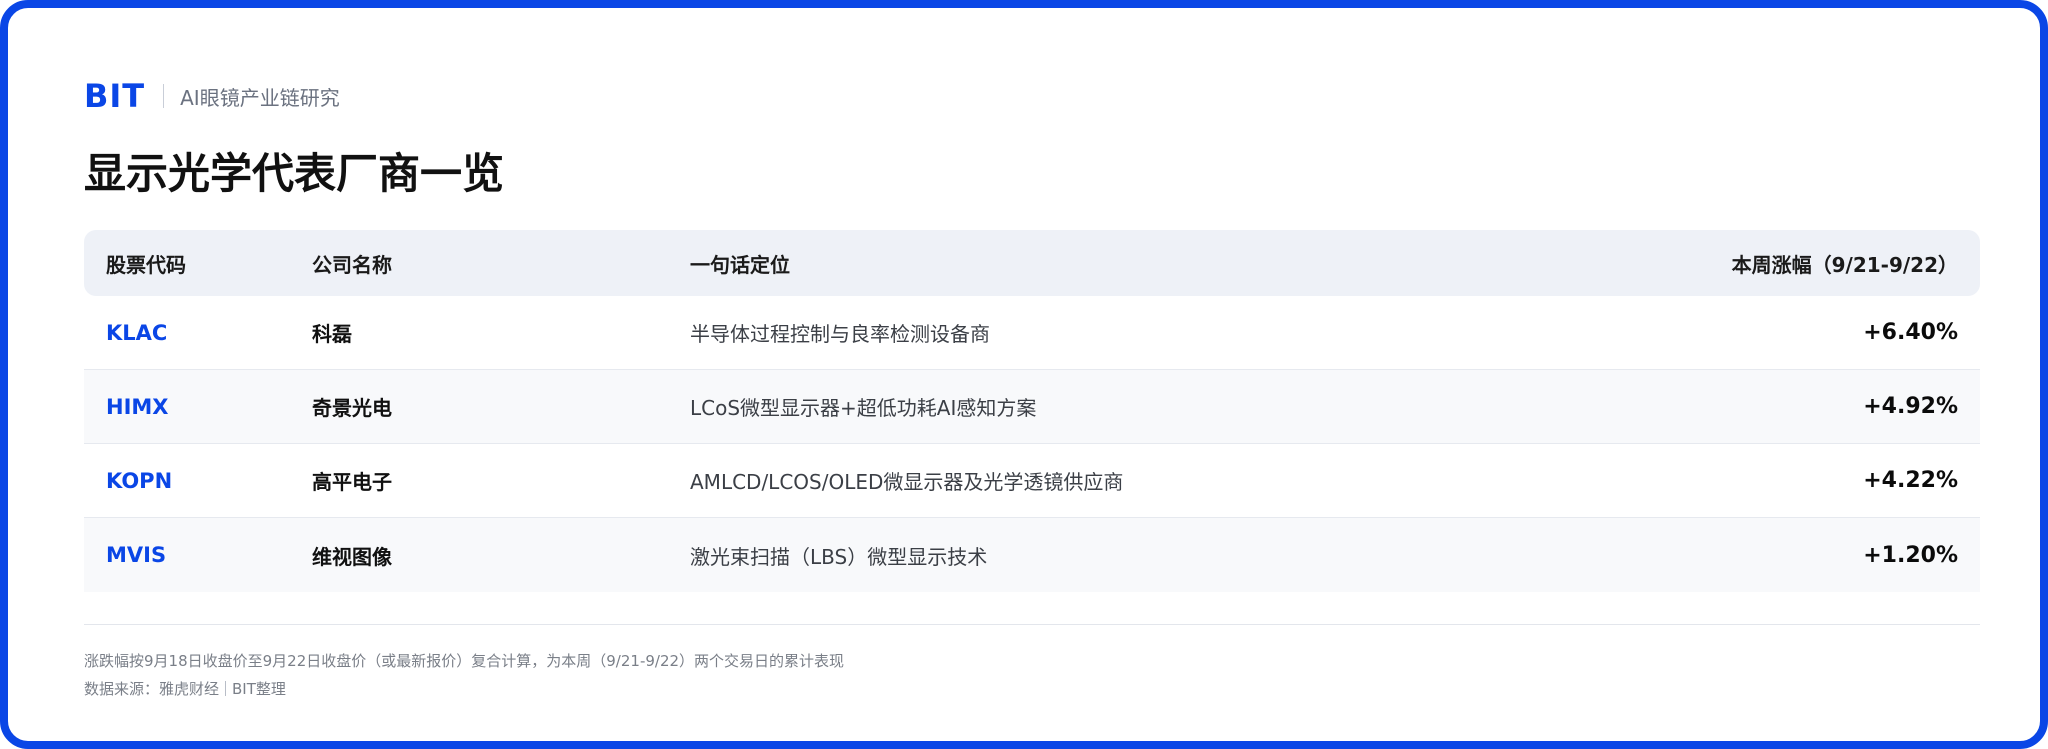 This screenshot has height=749, width=2048. I want to click on header-weekly-change: 本周涨幅（9/21-9/22）, so click(1844, 264).